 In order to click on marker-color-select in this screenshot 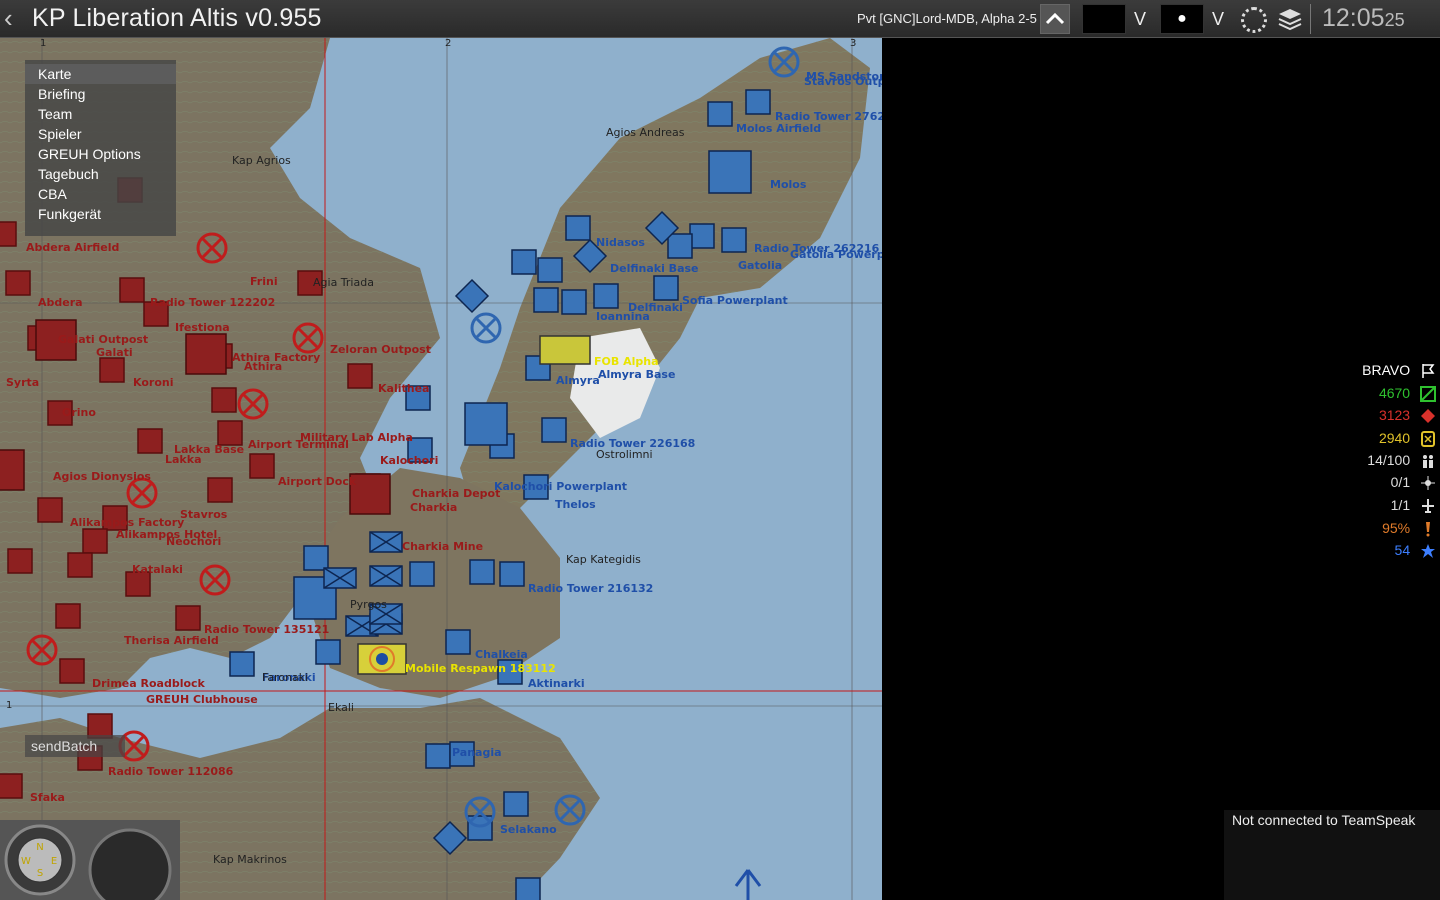, I will do `click(1104, 19)`.